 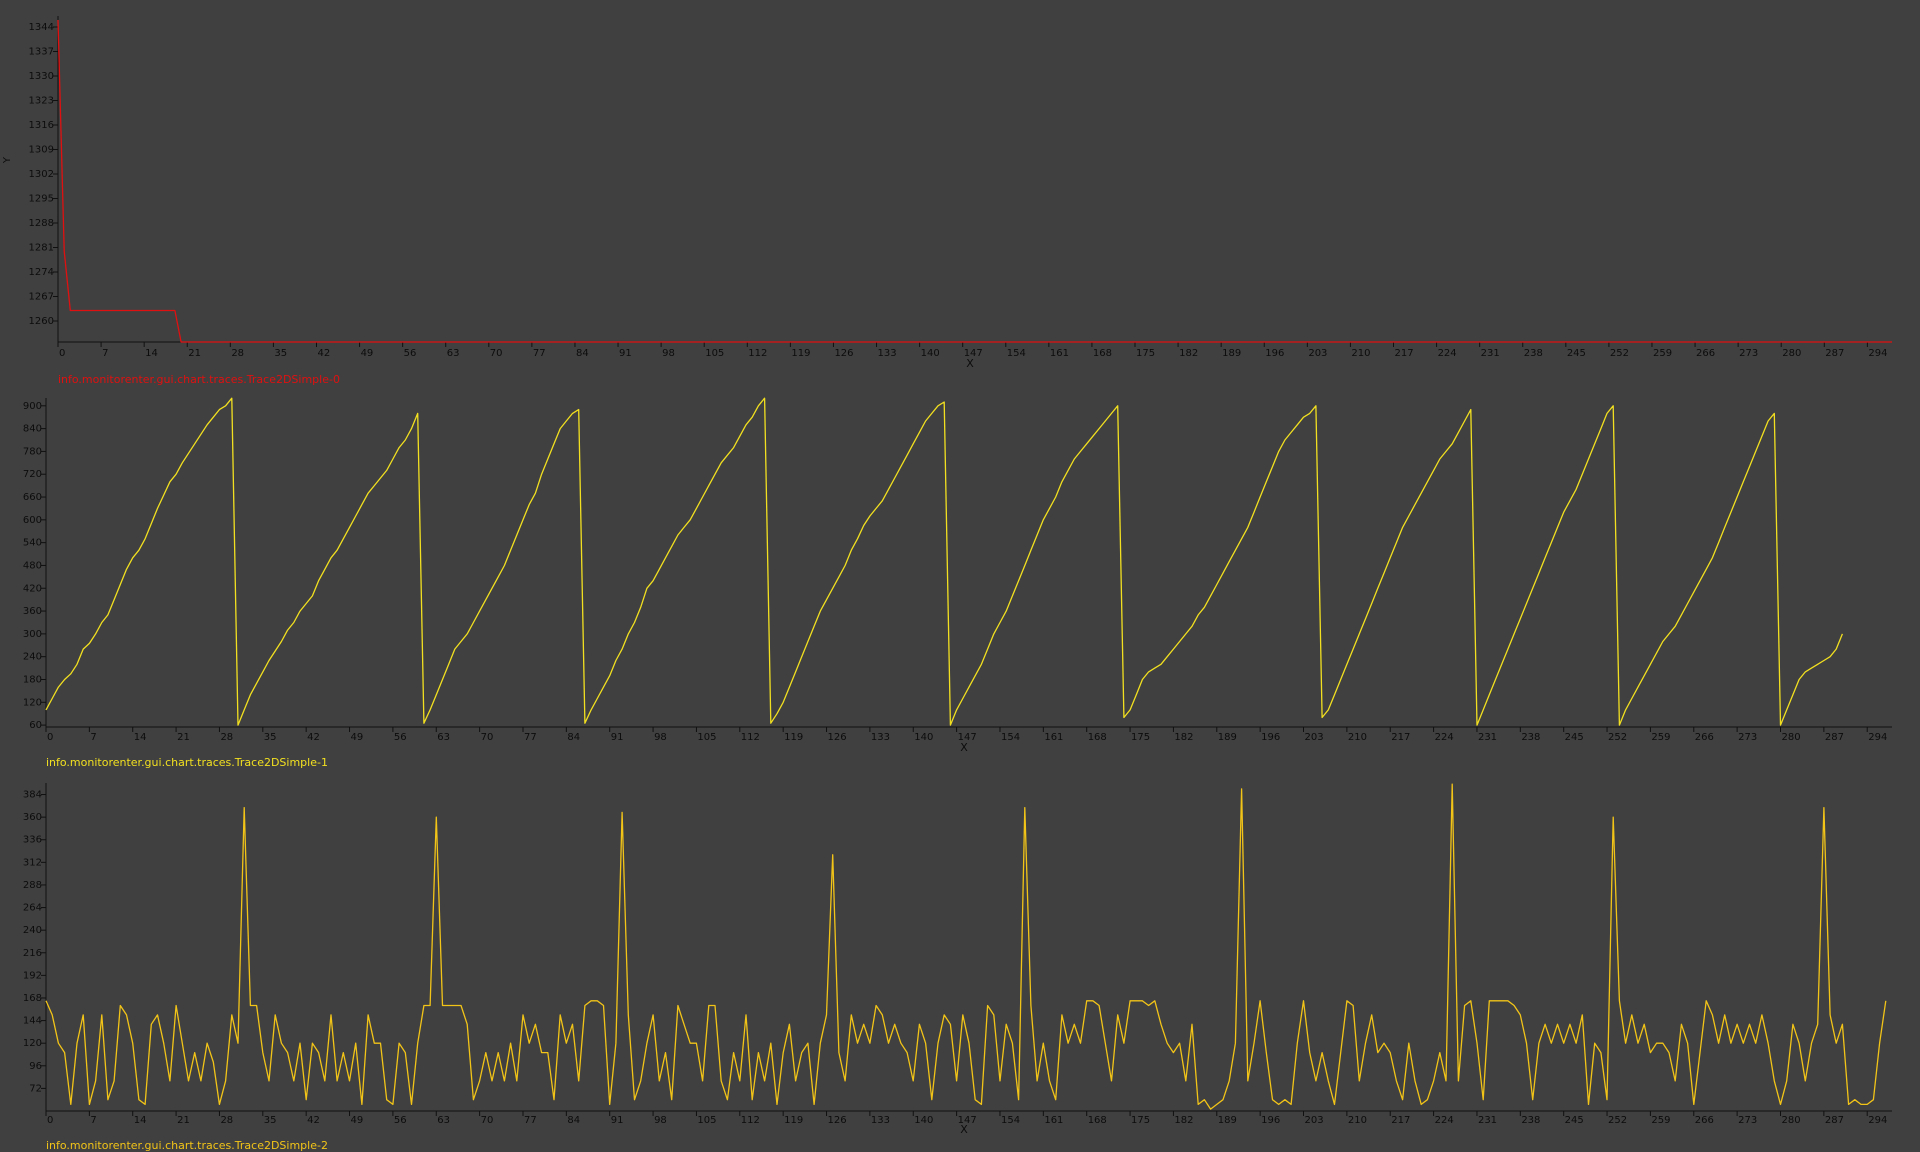 I want to click on y-tick-label: 360, so click(x=32, y=817).